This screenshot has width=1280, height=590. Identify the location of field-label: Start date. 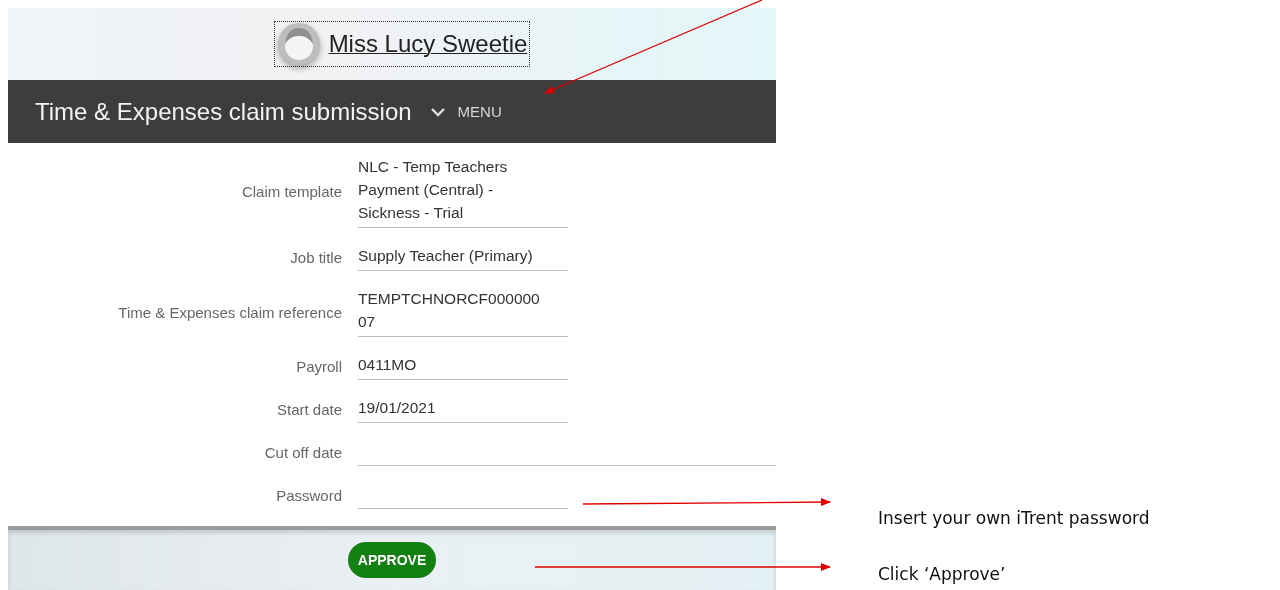
(309, 409).